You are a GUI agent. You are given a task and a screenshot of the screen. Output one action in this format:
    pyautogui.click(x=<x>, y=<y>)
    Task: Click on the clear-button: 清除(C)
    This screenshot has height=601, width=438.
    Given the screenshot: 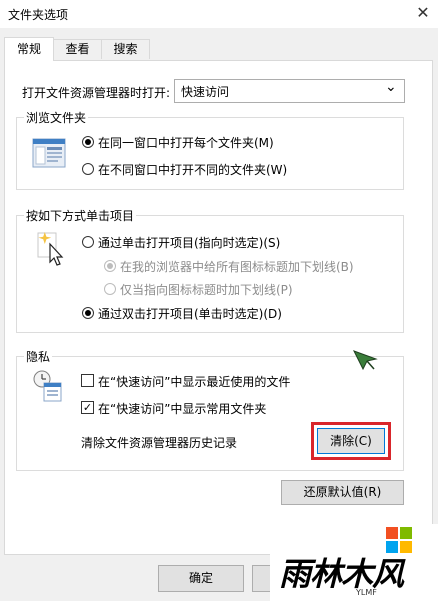 What is the action you would take?
    pyautogui.click(x=351, y=441)
    